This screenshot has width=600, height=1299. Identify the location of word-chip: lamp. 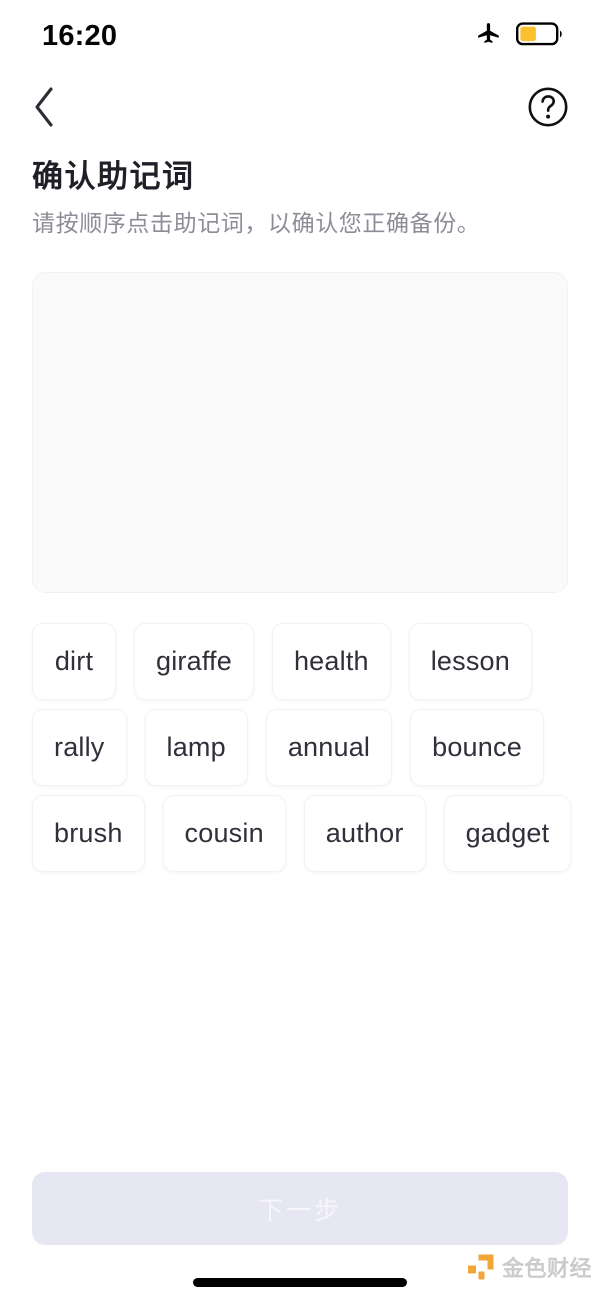
(196, 747).